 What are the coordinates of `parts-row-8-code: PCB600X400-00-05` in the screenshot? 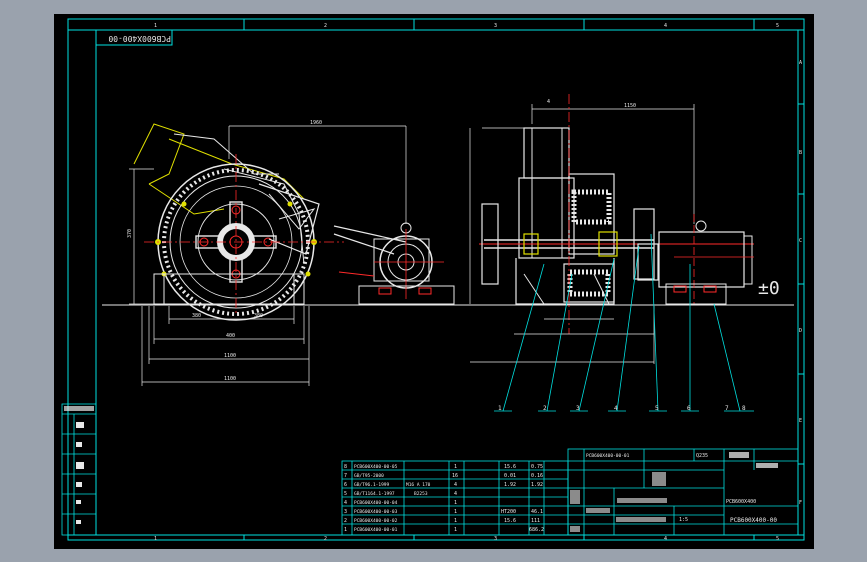 It's located at (376, 467).